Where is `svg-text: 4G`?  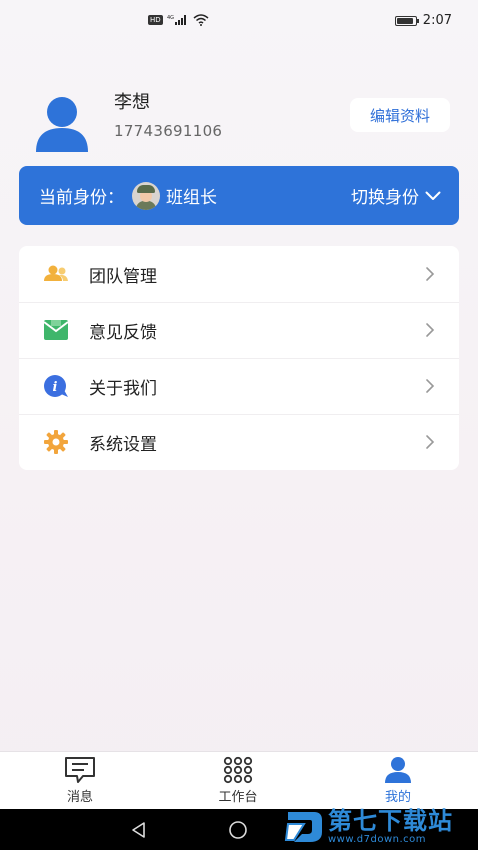
svg-text: 4G is located at coordinates (170, 18).